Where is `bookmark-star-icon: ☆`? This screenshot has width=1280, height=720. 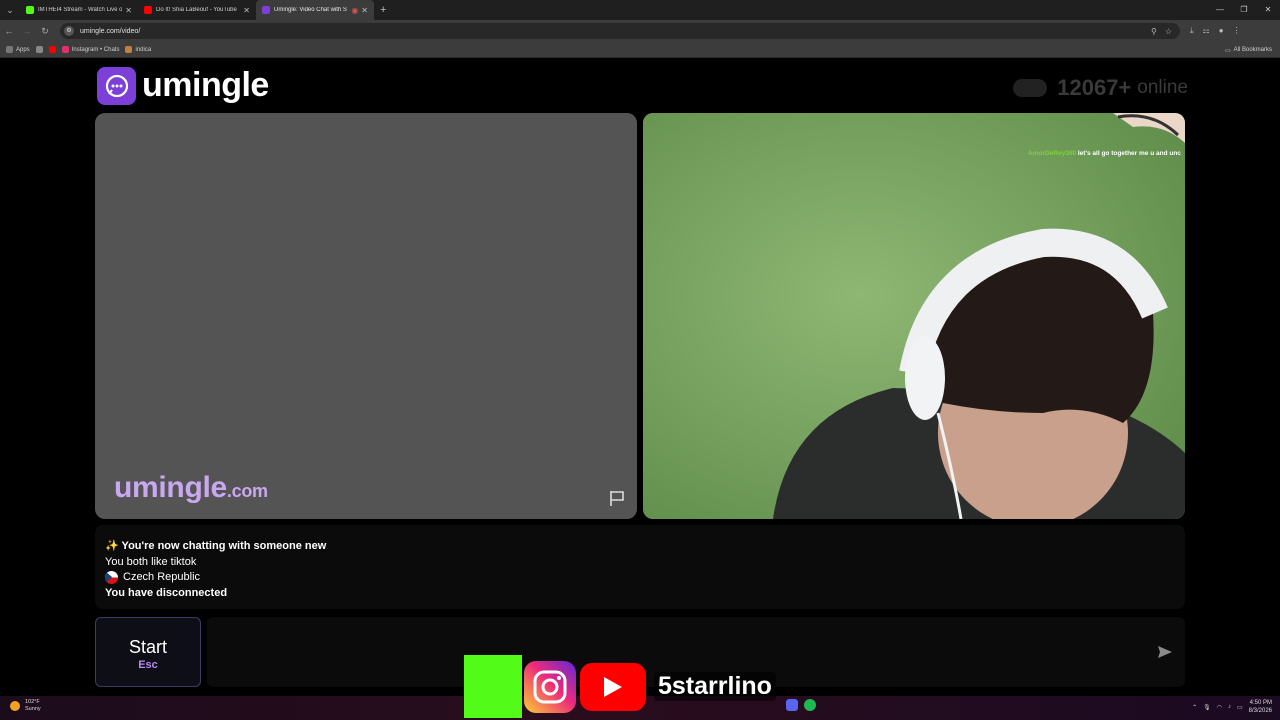 bookmark-star-icon: ☆ is located at coordinates (1168, 31).